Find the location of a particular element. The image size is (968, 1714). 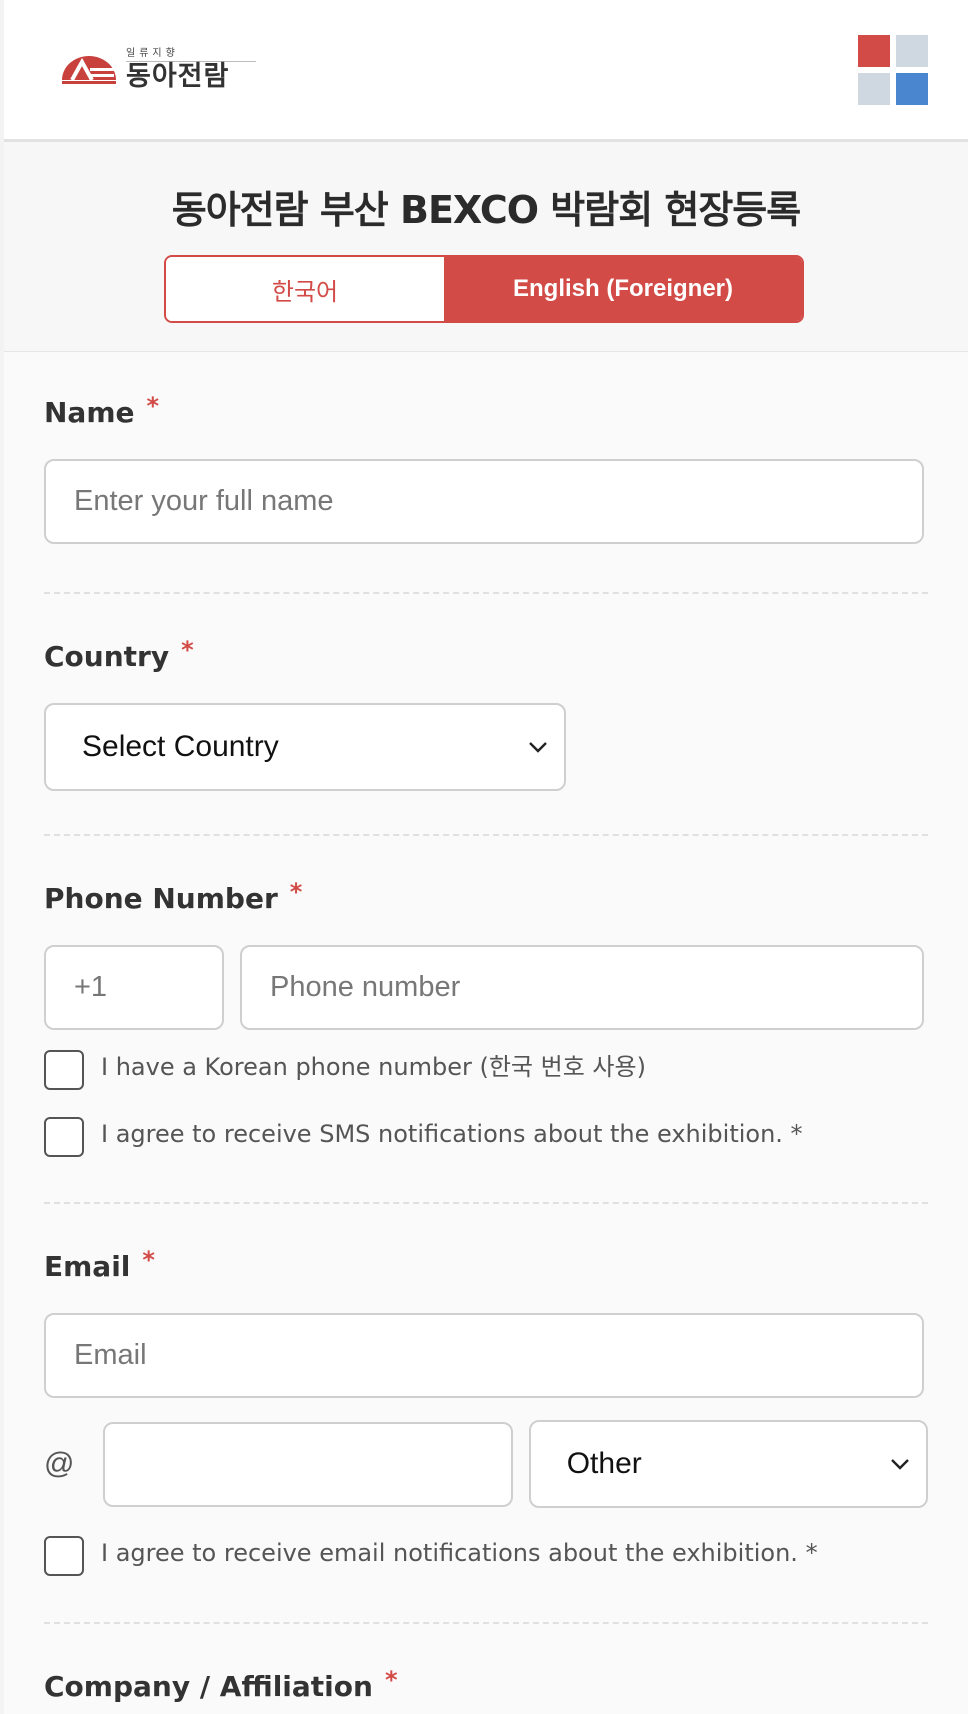

korean-number-label: I have a Korean phone number (한국 번호 사용) is located at coordinates (373, 1067).